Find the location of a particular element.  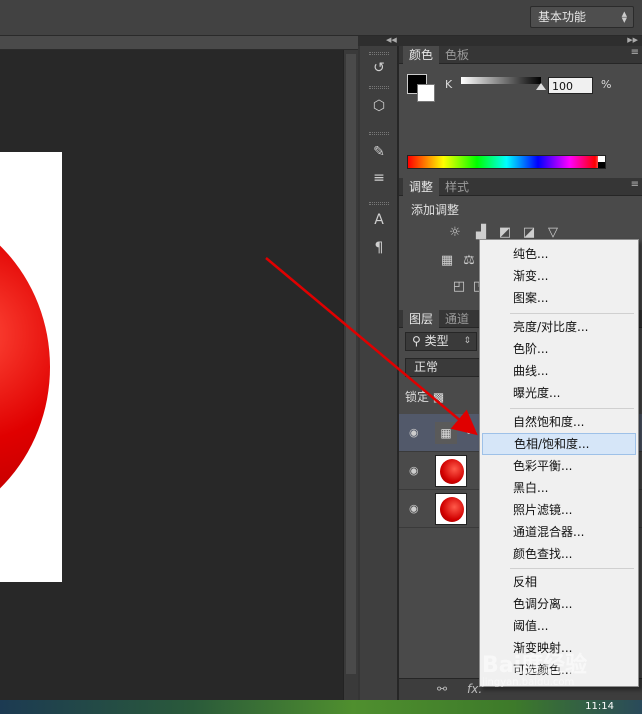

link-layers-icon: ⚯ is located at coordinates (442, 689).